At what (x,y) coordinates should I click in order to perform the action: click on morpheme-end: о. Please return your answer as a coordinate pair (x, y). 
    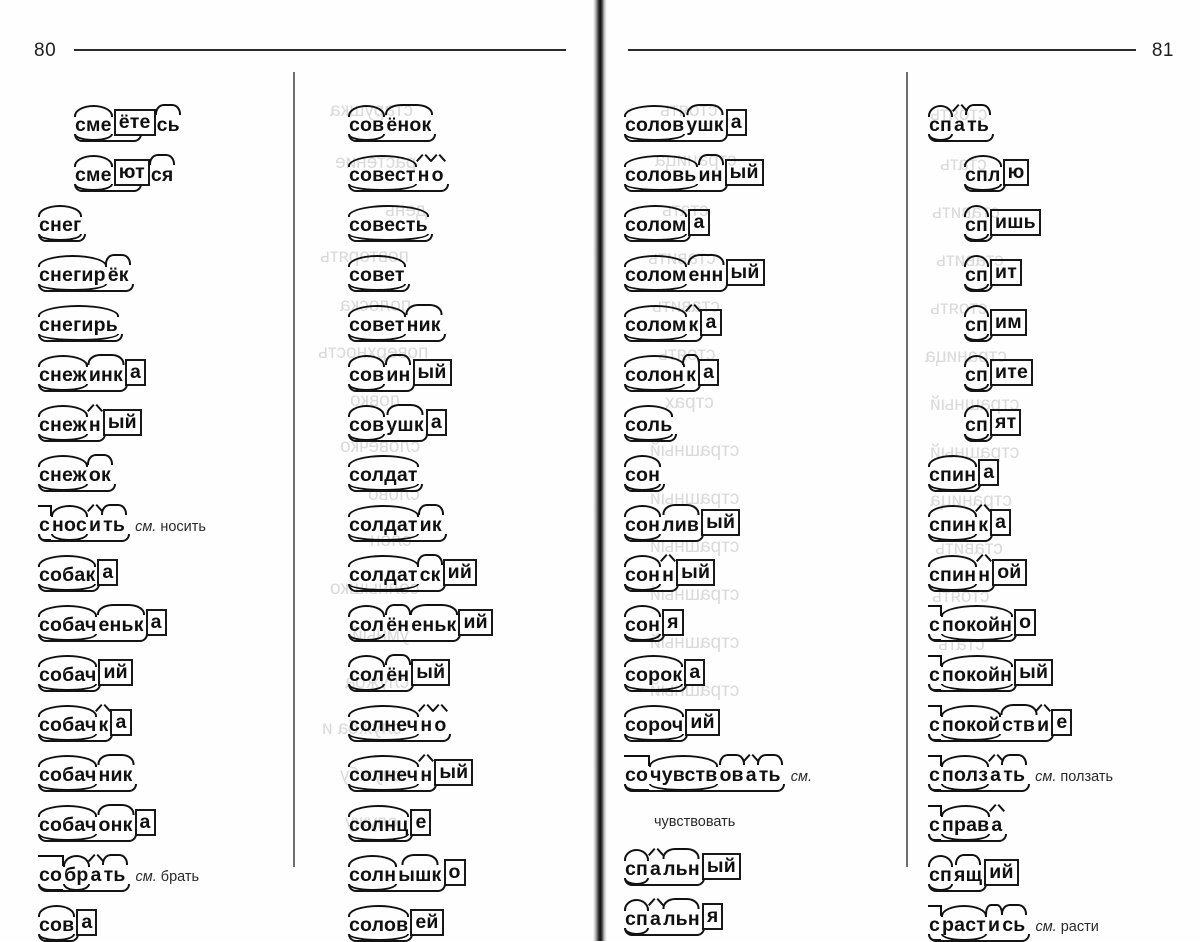
    Looking at the image, I should click on (454, 872).